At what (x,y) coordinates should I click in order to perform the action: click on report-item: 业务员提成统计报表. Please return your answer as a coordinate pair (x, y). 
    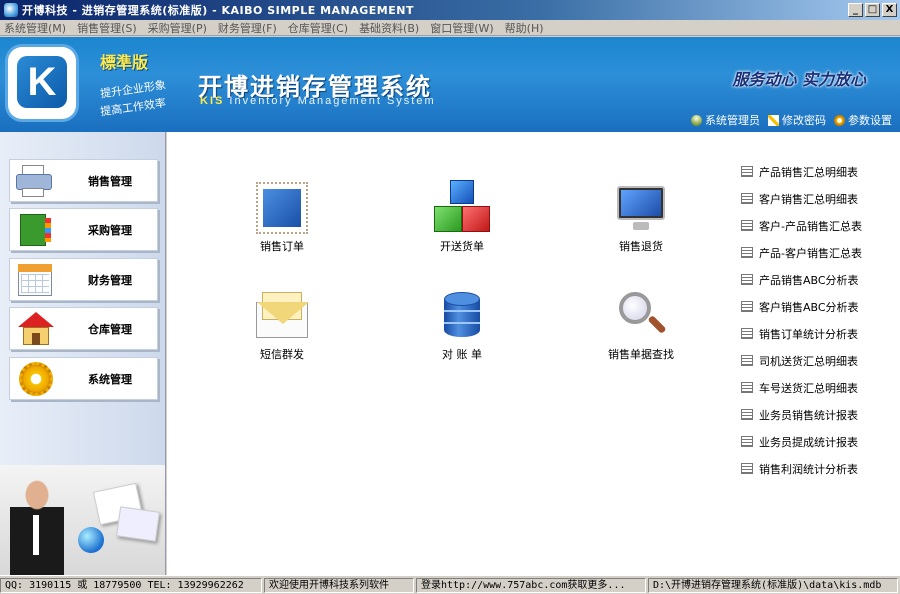
    Looking at the image, I should click on (816, 441).